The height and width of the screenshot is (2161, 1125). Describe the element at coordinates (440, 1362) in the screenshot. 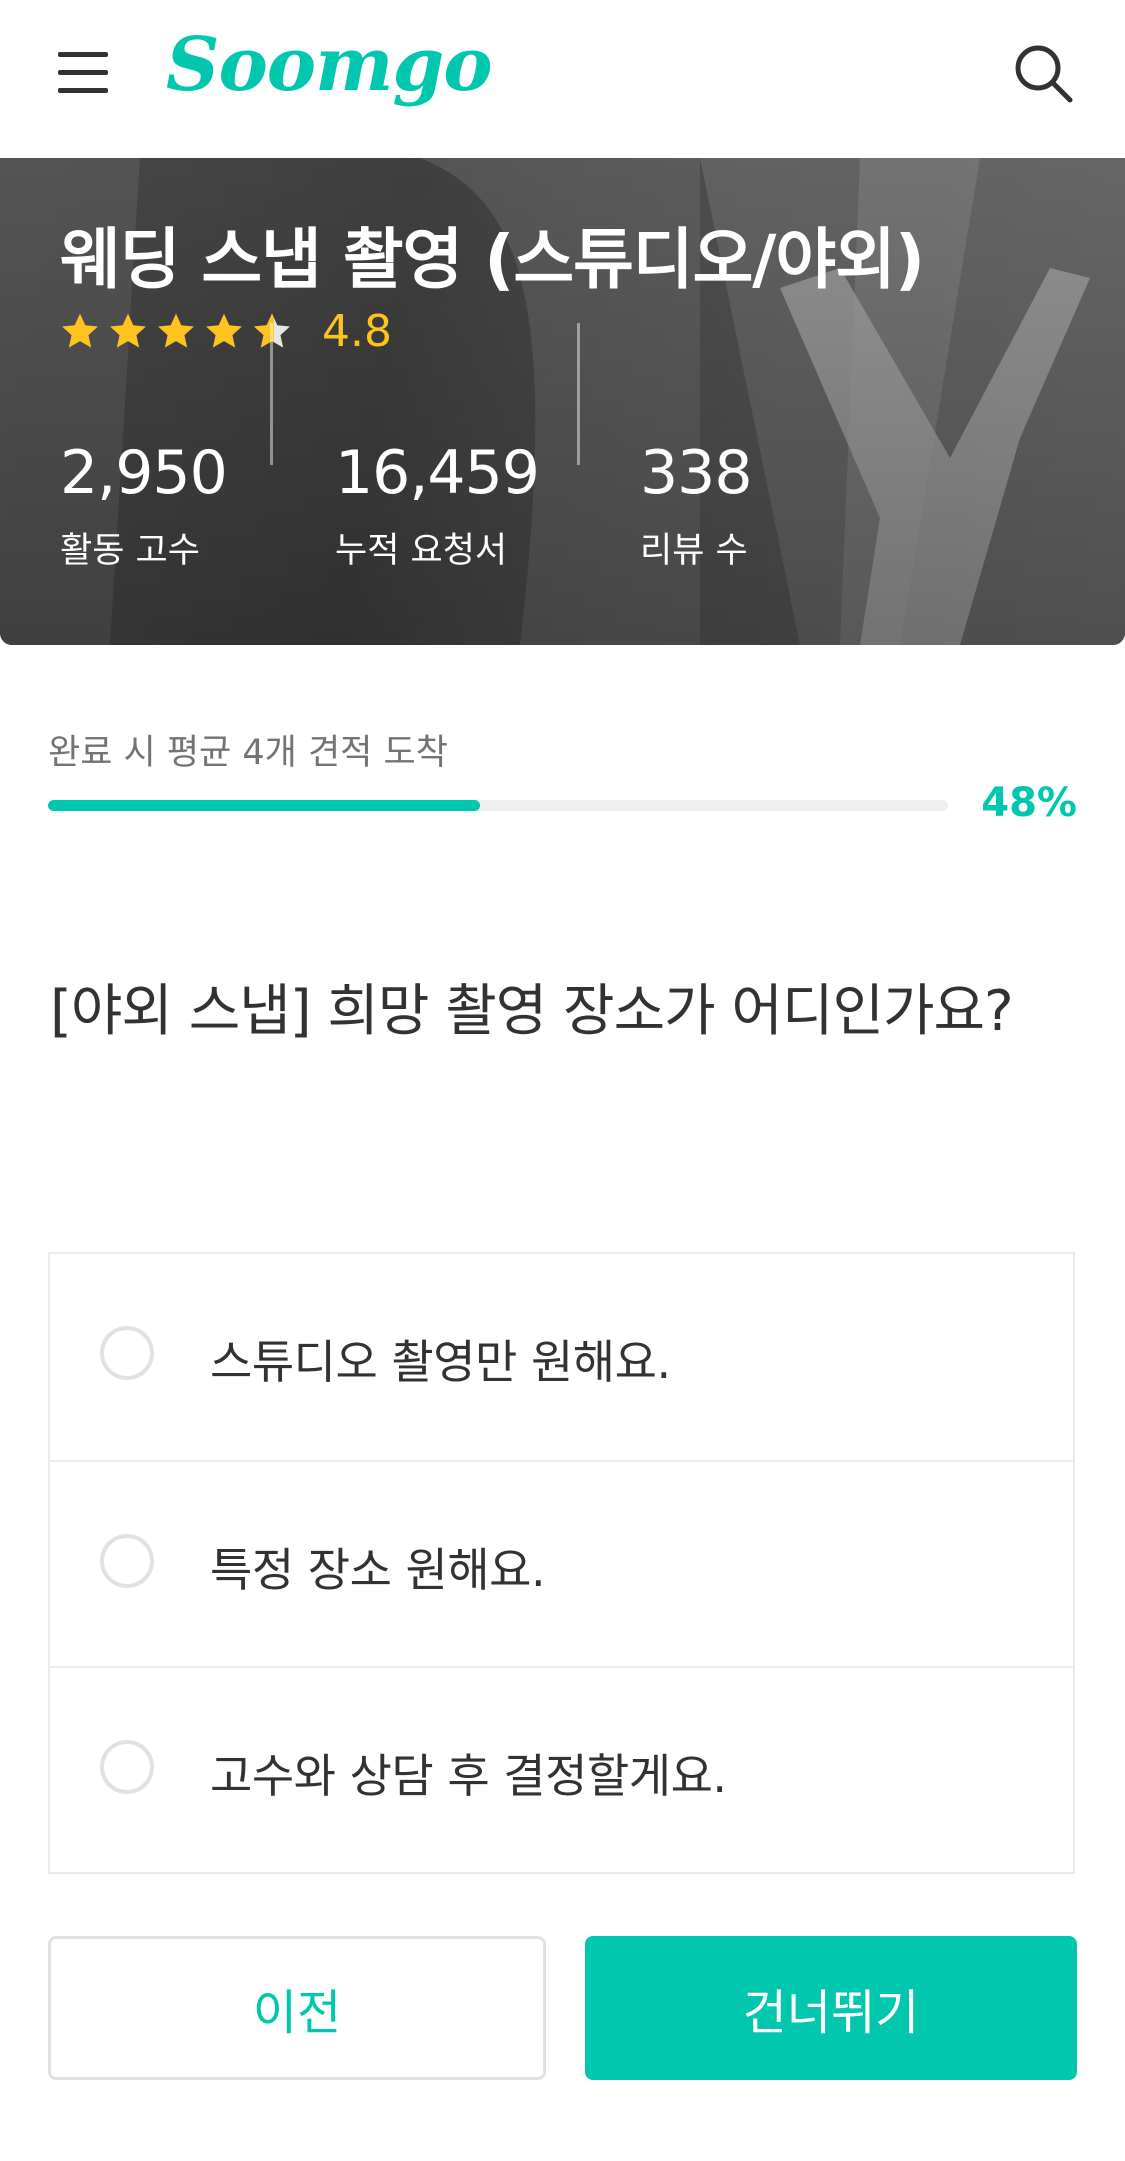

I see `option-label: 스튜디오 촬영만 원해요.` at that location.